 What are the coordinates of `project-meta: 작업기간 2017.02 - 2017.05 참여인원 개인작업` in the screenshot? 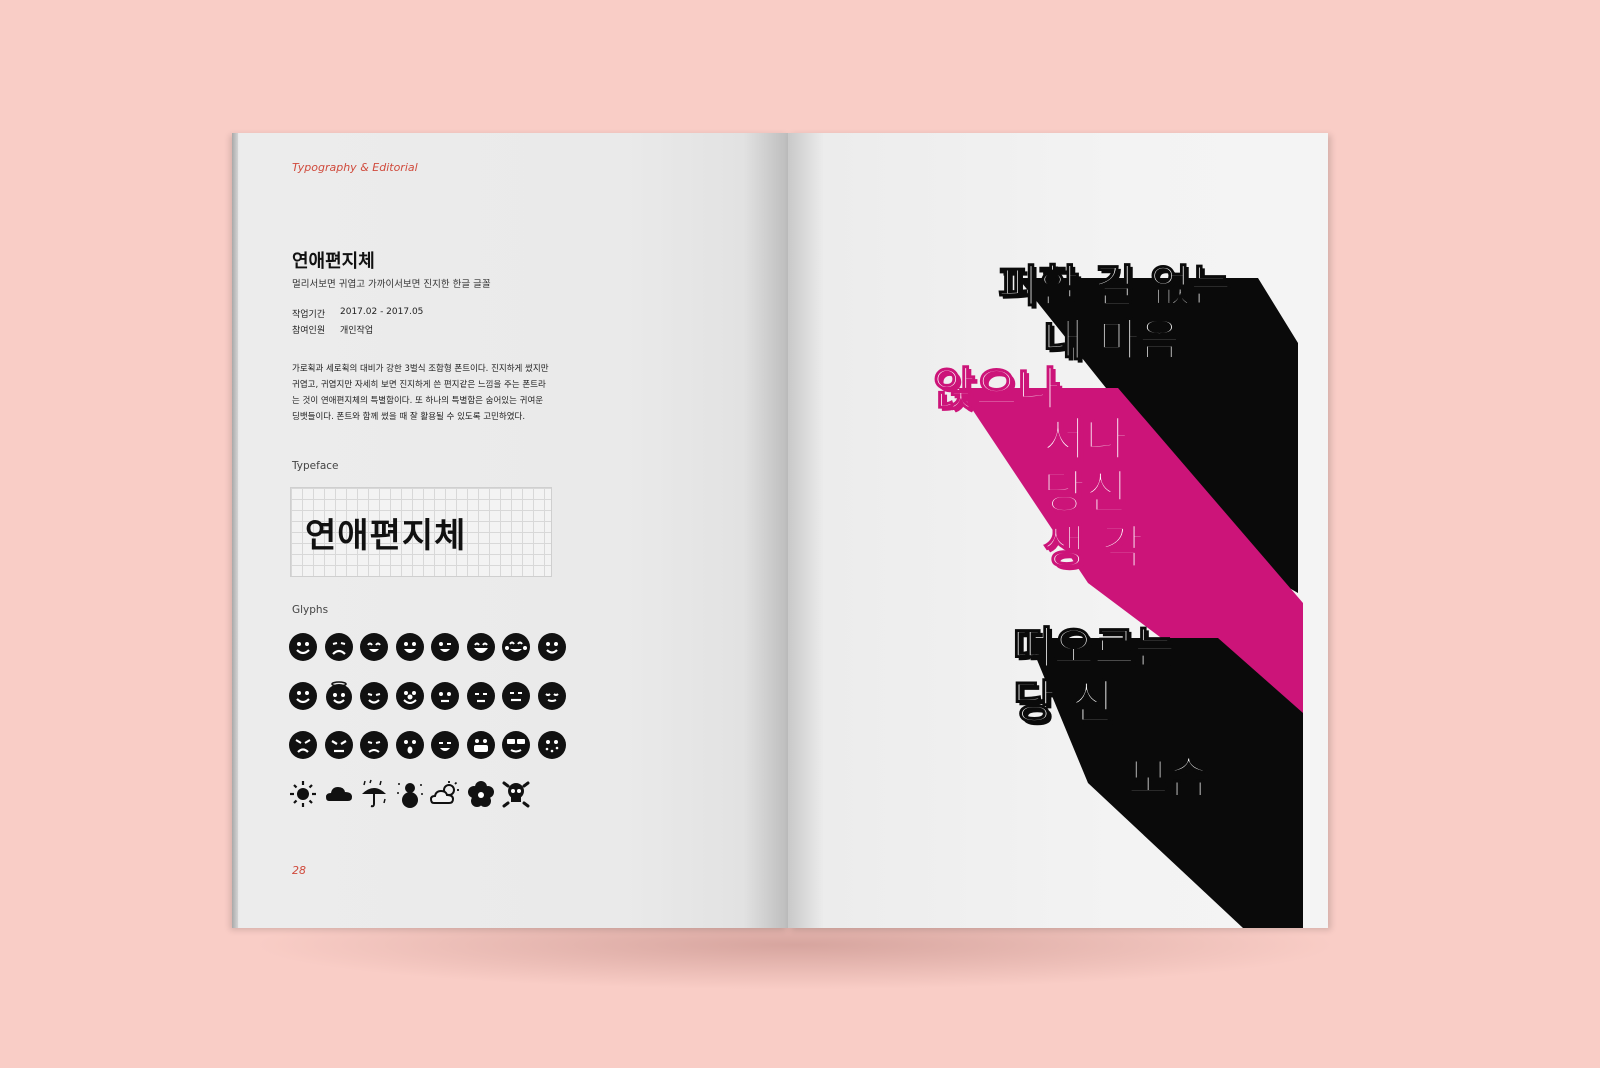 It's located at (357, 323).